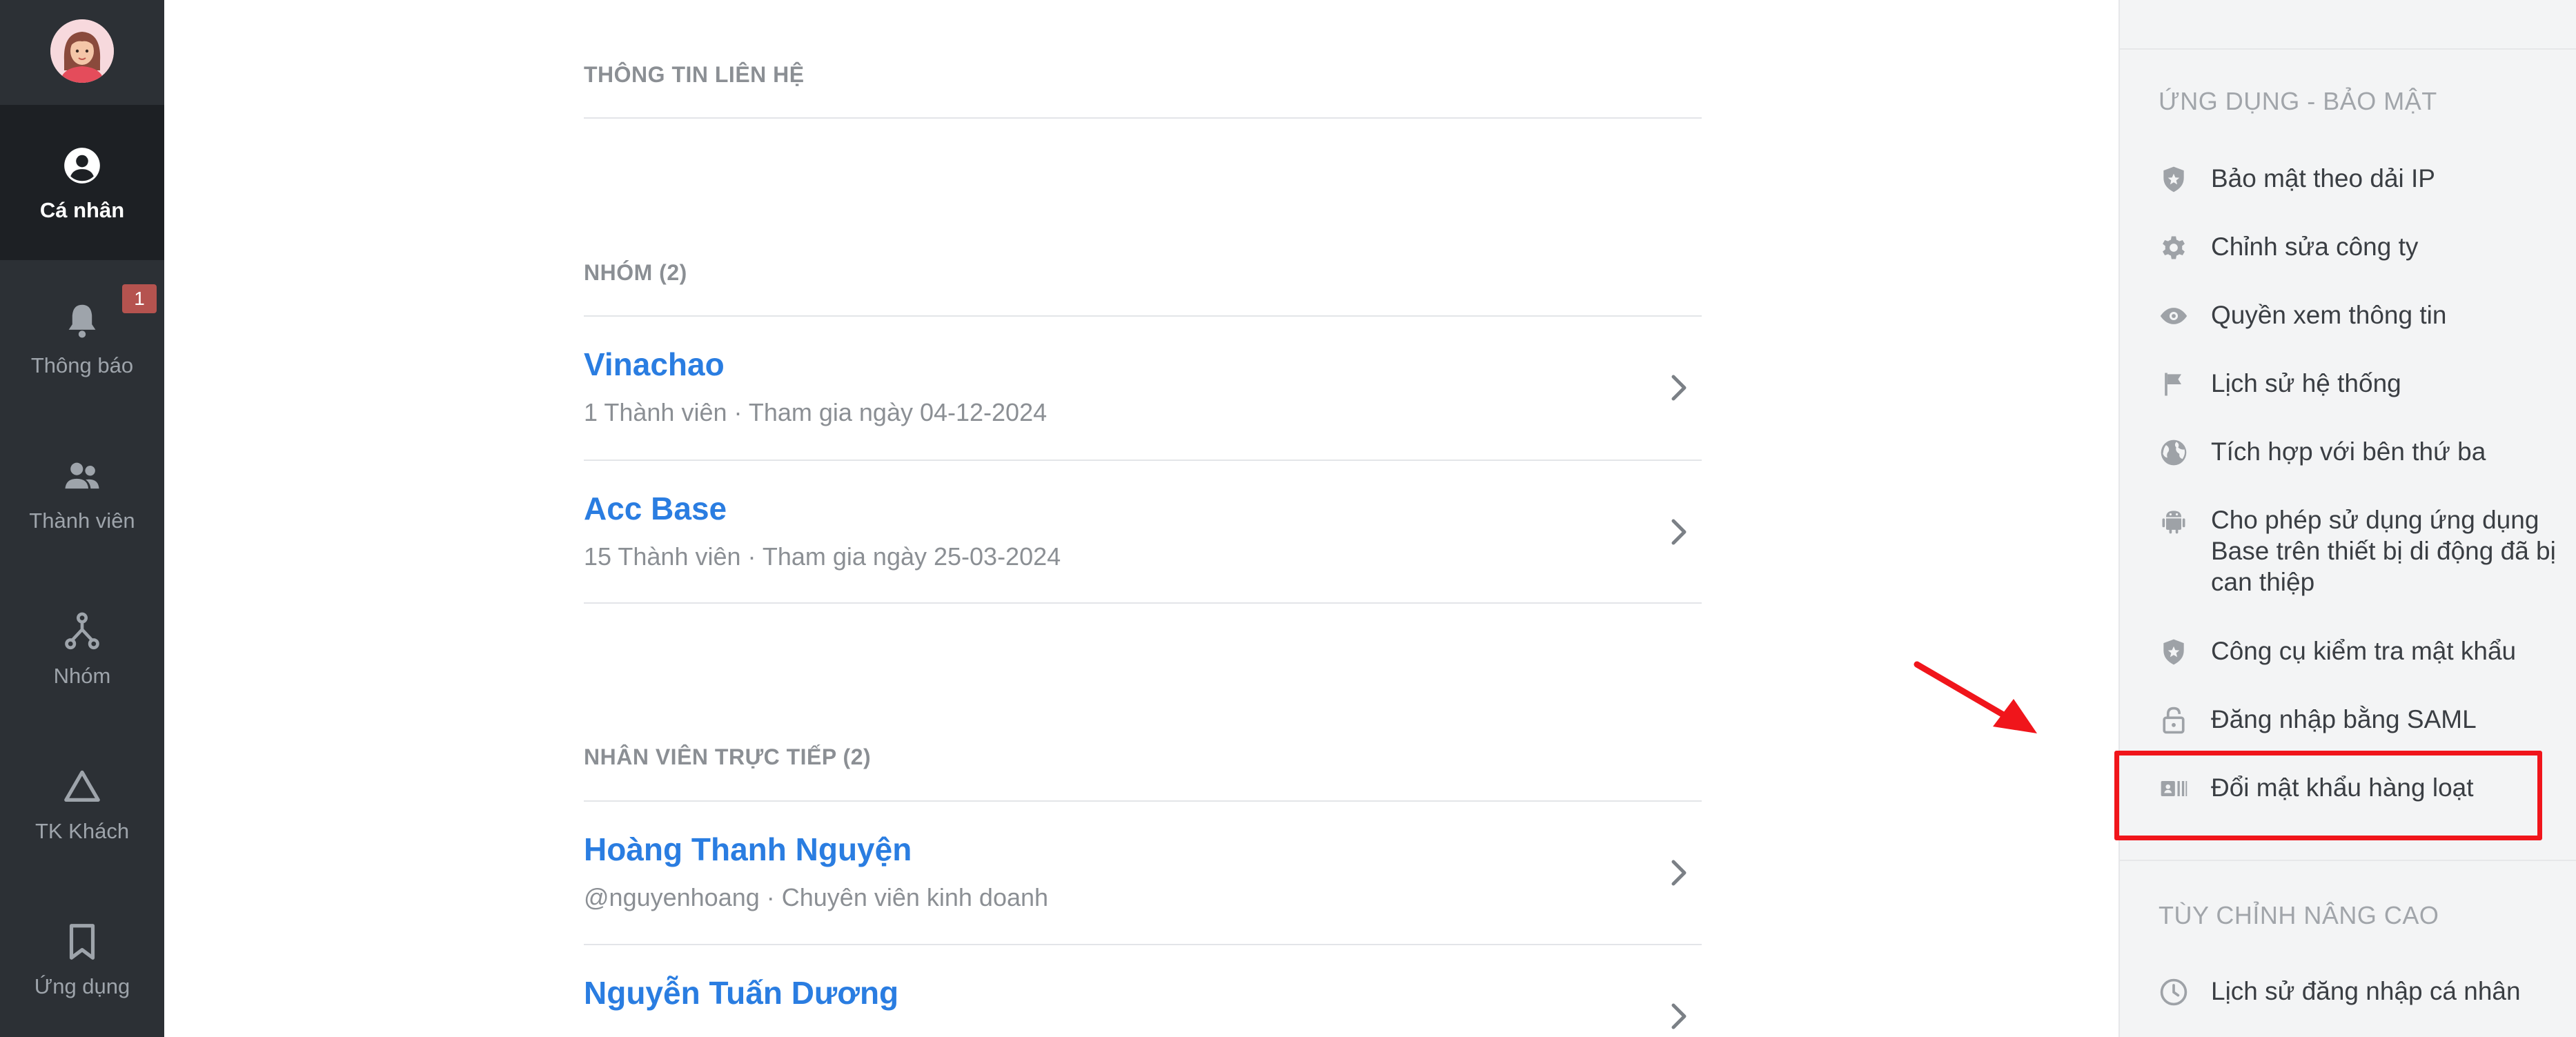  I want to click on org-chart-icon, so click(82, 631).